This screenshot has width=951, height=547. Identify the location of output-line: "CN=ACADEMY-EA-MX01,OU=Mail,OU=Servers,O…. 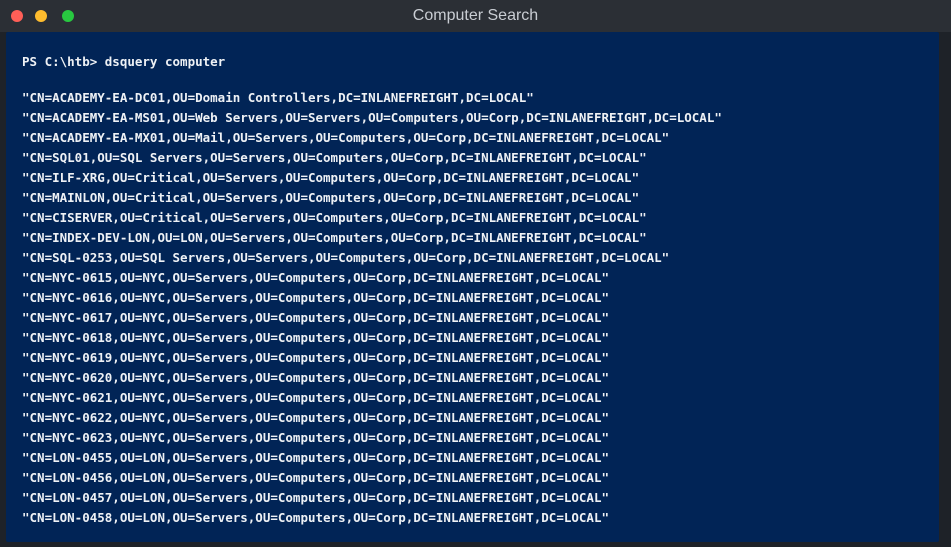
(346, 137).